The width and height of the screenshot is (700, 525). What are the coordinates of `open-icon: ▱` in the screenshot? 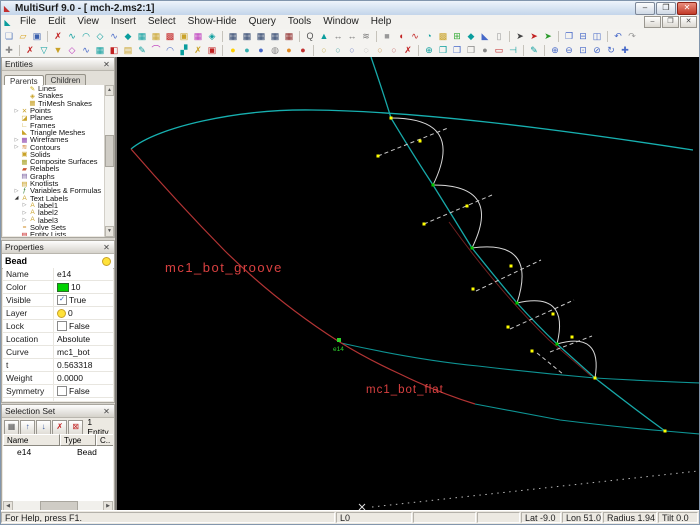 It's located at (23, 36).